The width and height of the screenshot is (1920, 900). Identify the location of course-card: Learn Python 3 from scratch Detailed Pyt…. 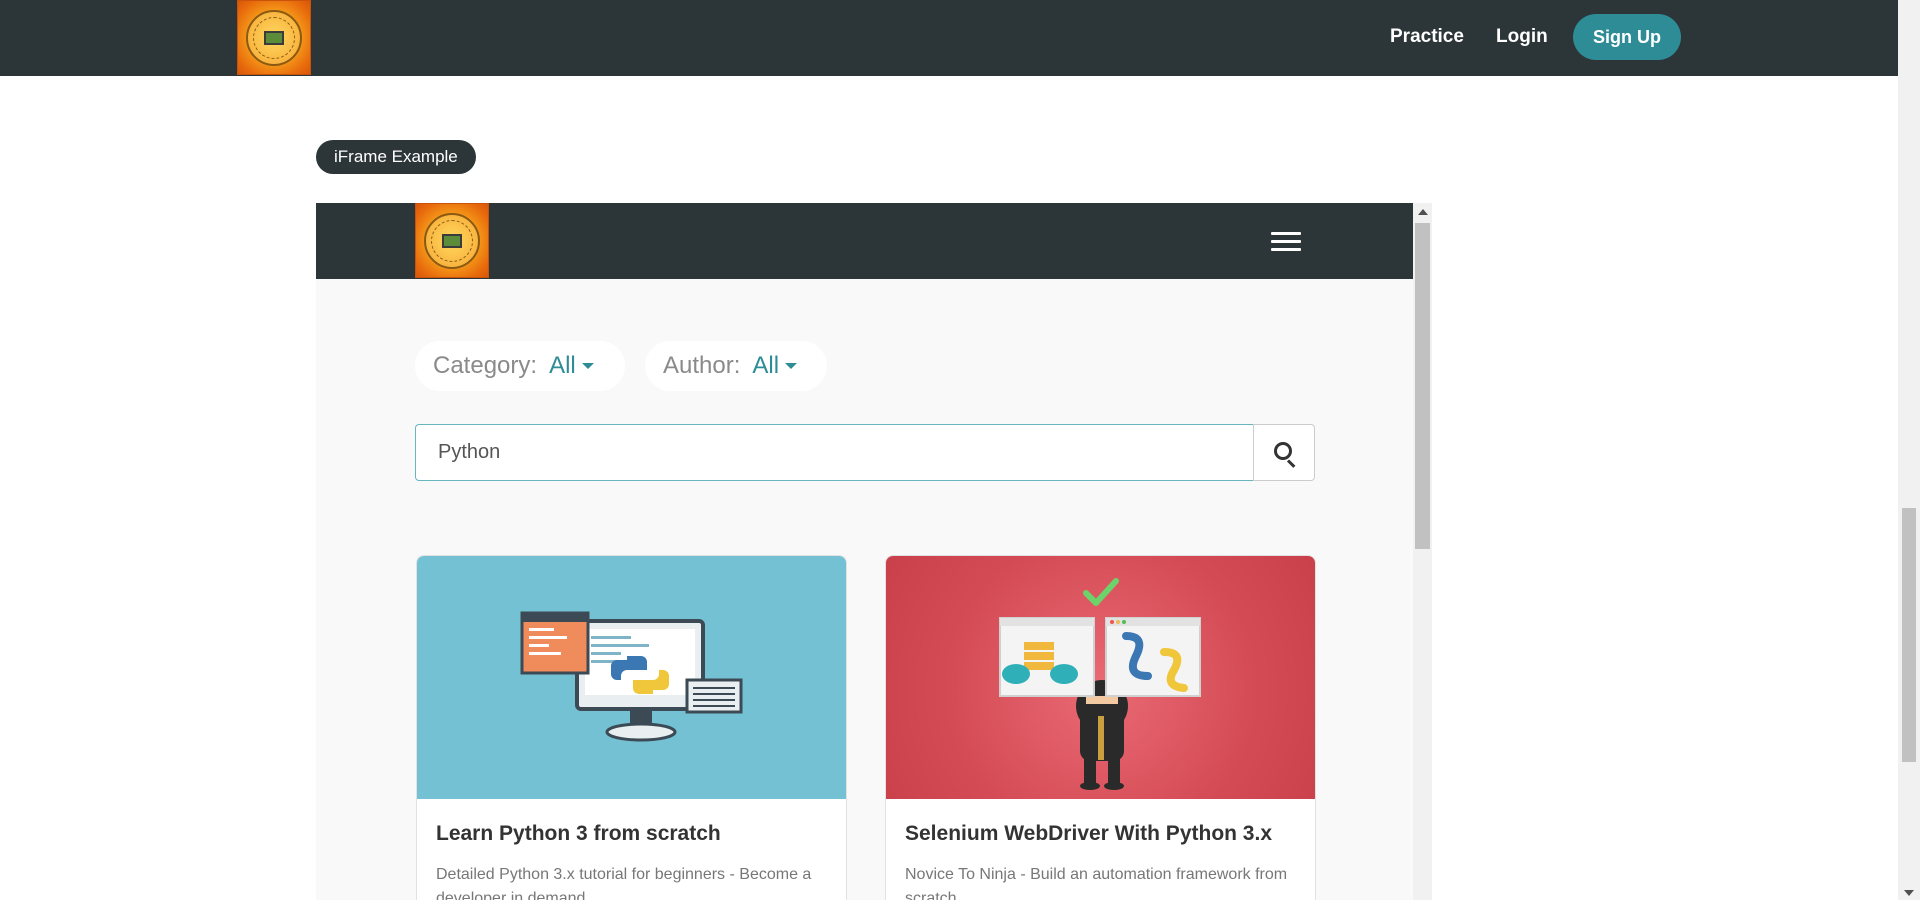
(631, 727).